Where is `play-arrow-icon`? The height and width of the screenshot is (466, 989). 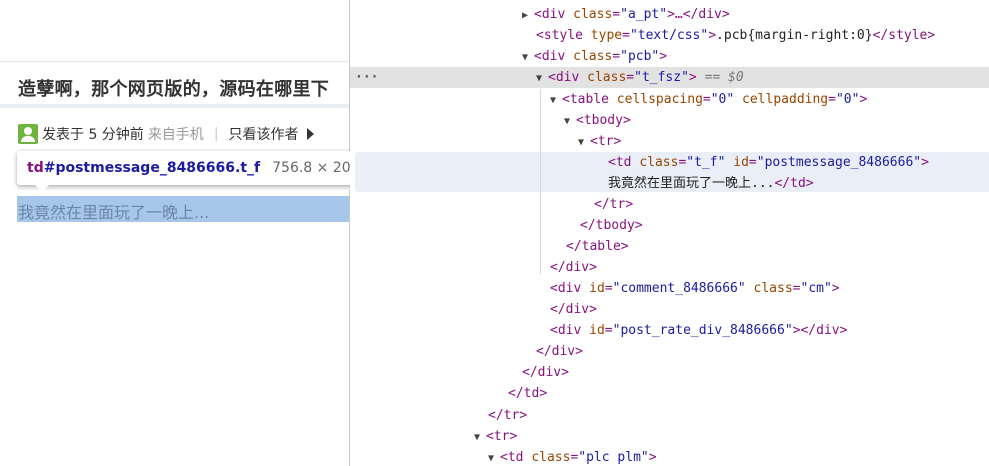 play-arrow-icon is located at coordinates (310, 134).